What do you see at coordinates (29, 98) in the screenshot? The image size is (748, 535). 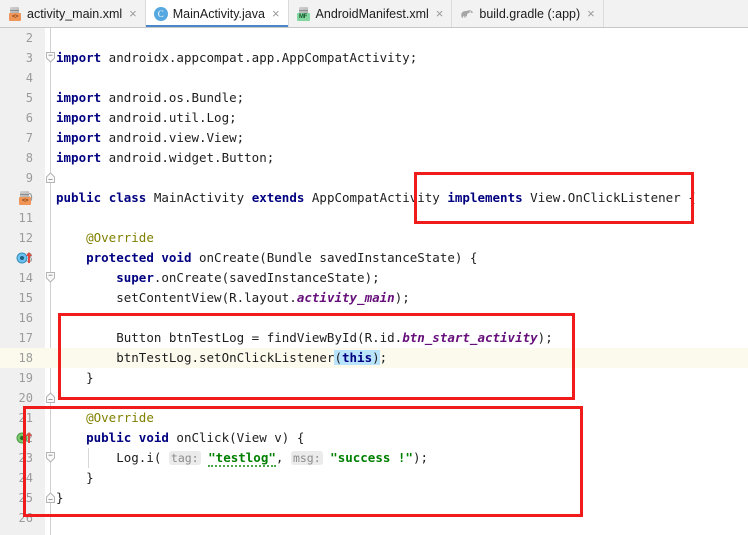 I see `line-number: 5` at bounding box center [29, 98].